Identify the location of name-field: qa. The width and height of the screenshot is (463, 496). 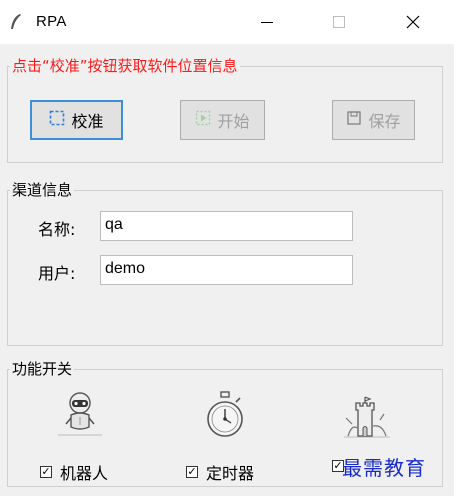
(226, 226).